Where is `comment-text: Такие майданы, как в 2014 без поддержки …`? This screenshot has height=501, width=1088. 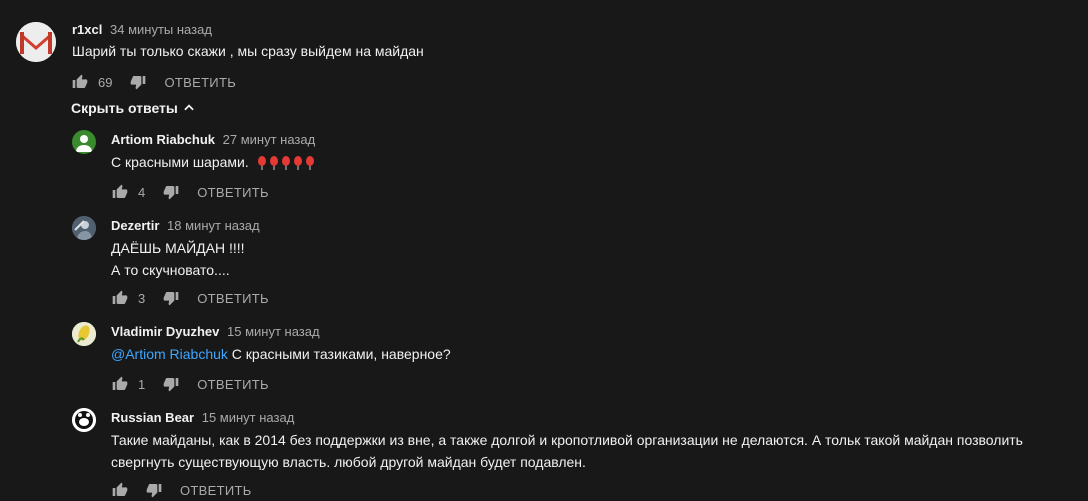
comment-text: Такие майданы, как в 2014 без поддержки … is located at coordinates (591, 451).